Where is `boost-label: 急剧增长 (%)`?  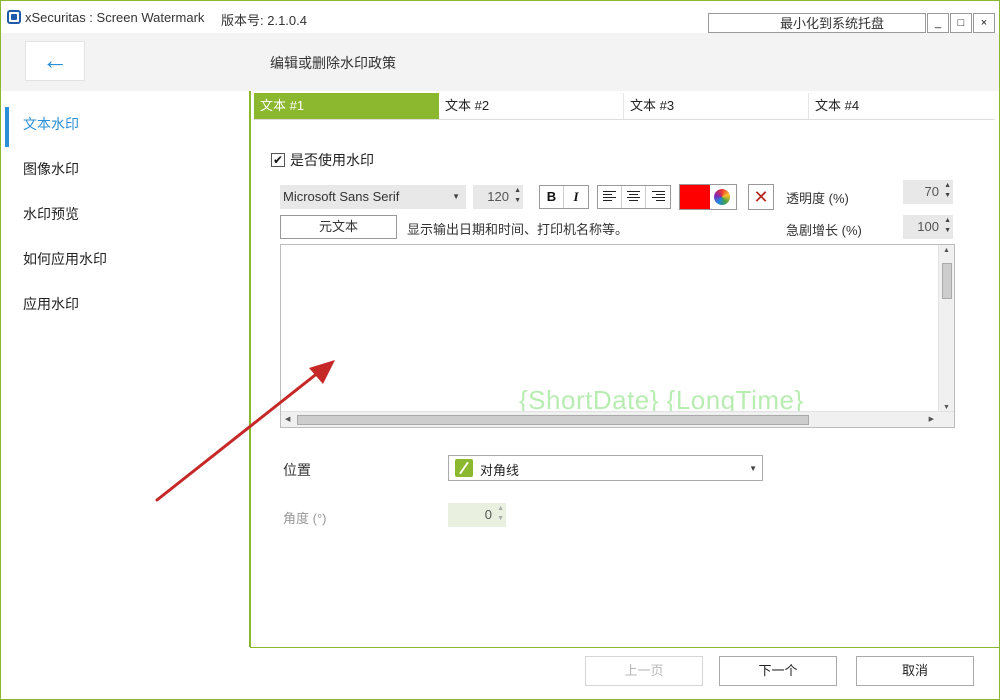 boost-label: 急剧增长 (%) is located at coordinates (824, 230).